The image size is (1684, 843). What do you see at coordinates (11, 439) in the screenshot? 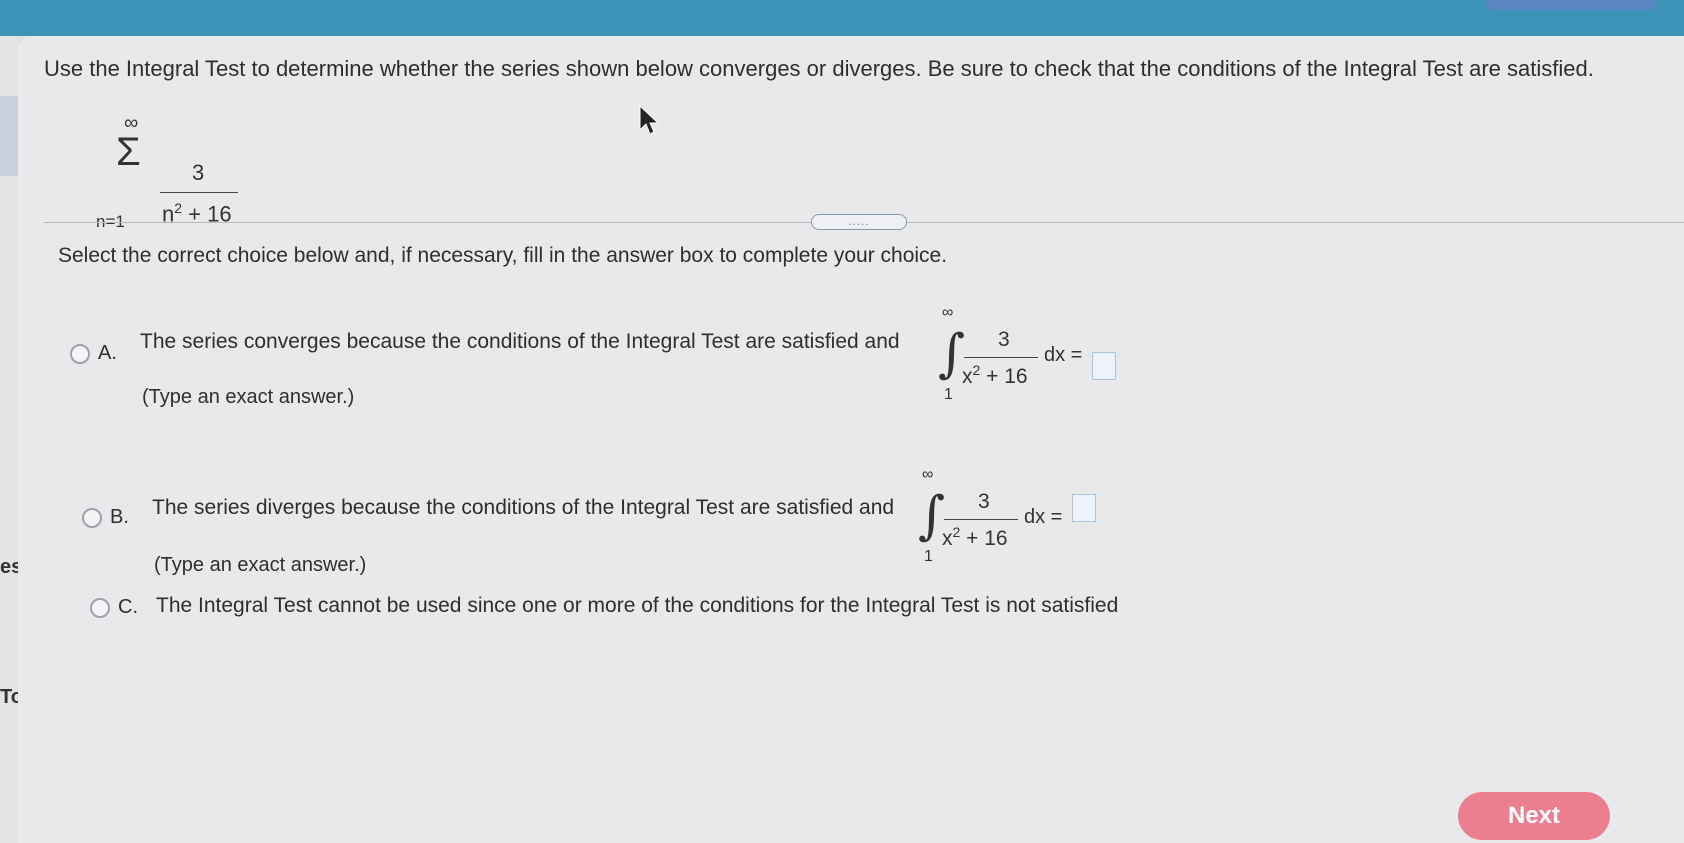
I see `left-rail` at bounding box center [11, 439].